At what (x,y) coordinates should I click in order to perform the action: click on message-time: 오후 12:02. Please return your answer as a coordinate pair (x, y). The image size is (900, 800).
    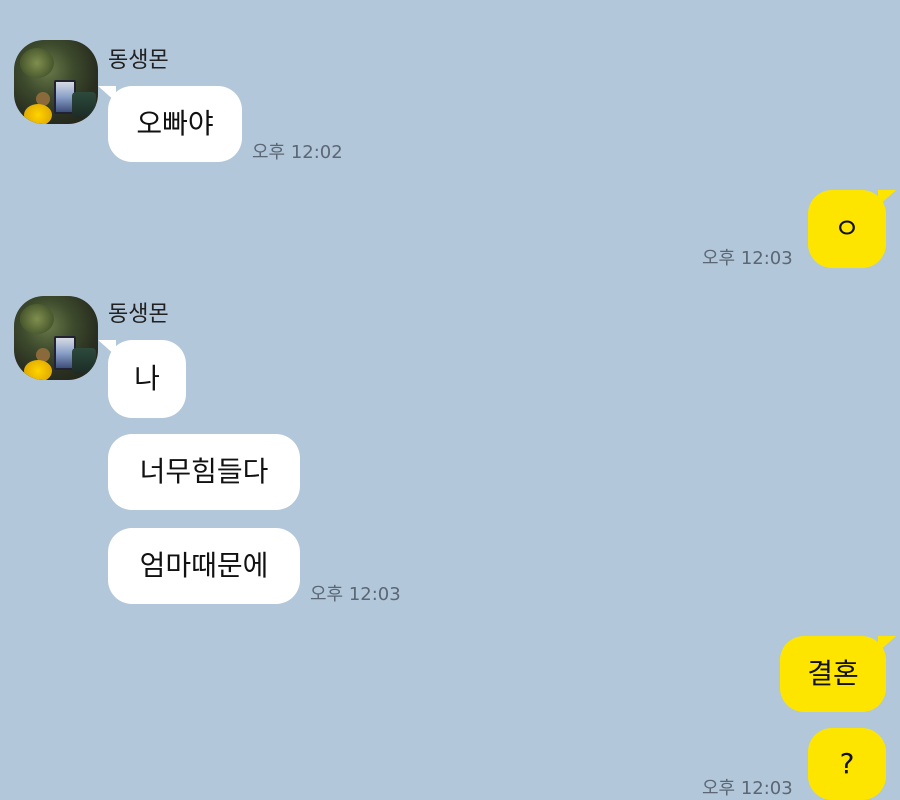
    Looking at the image, I should click on (297, 152).